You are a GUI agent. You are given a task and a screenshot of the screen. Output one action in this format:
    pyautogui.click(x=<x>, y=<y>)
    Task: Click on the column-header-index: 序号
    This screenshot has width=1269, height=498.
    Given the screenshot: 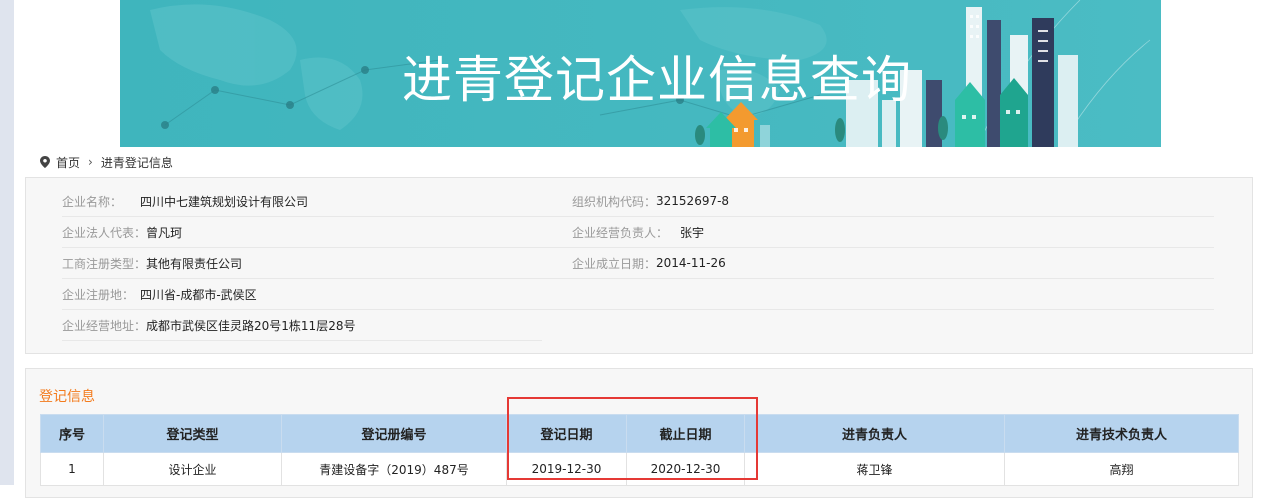 What is the action you would take?
    pyautogui.click(x=72, y=433)
    